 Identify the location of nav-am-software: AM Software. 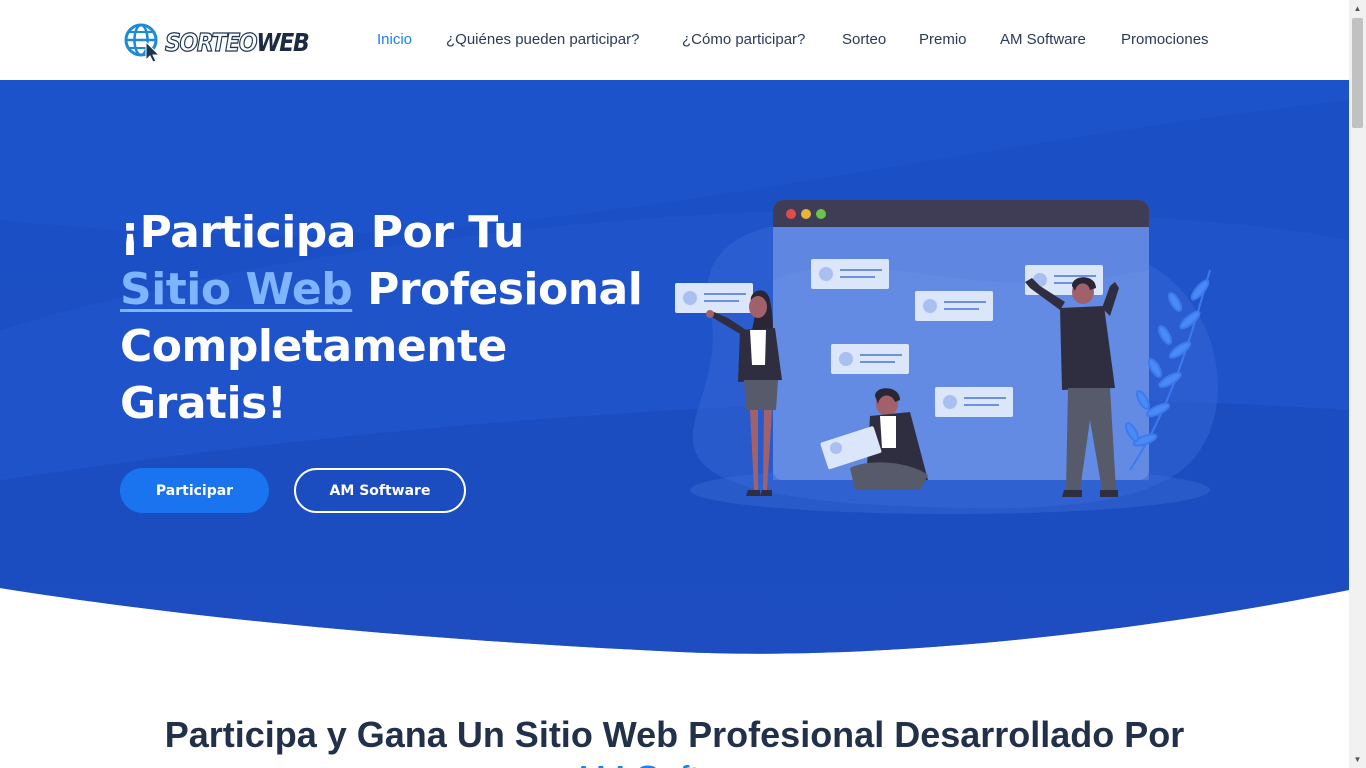
(1043, 40).